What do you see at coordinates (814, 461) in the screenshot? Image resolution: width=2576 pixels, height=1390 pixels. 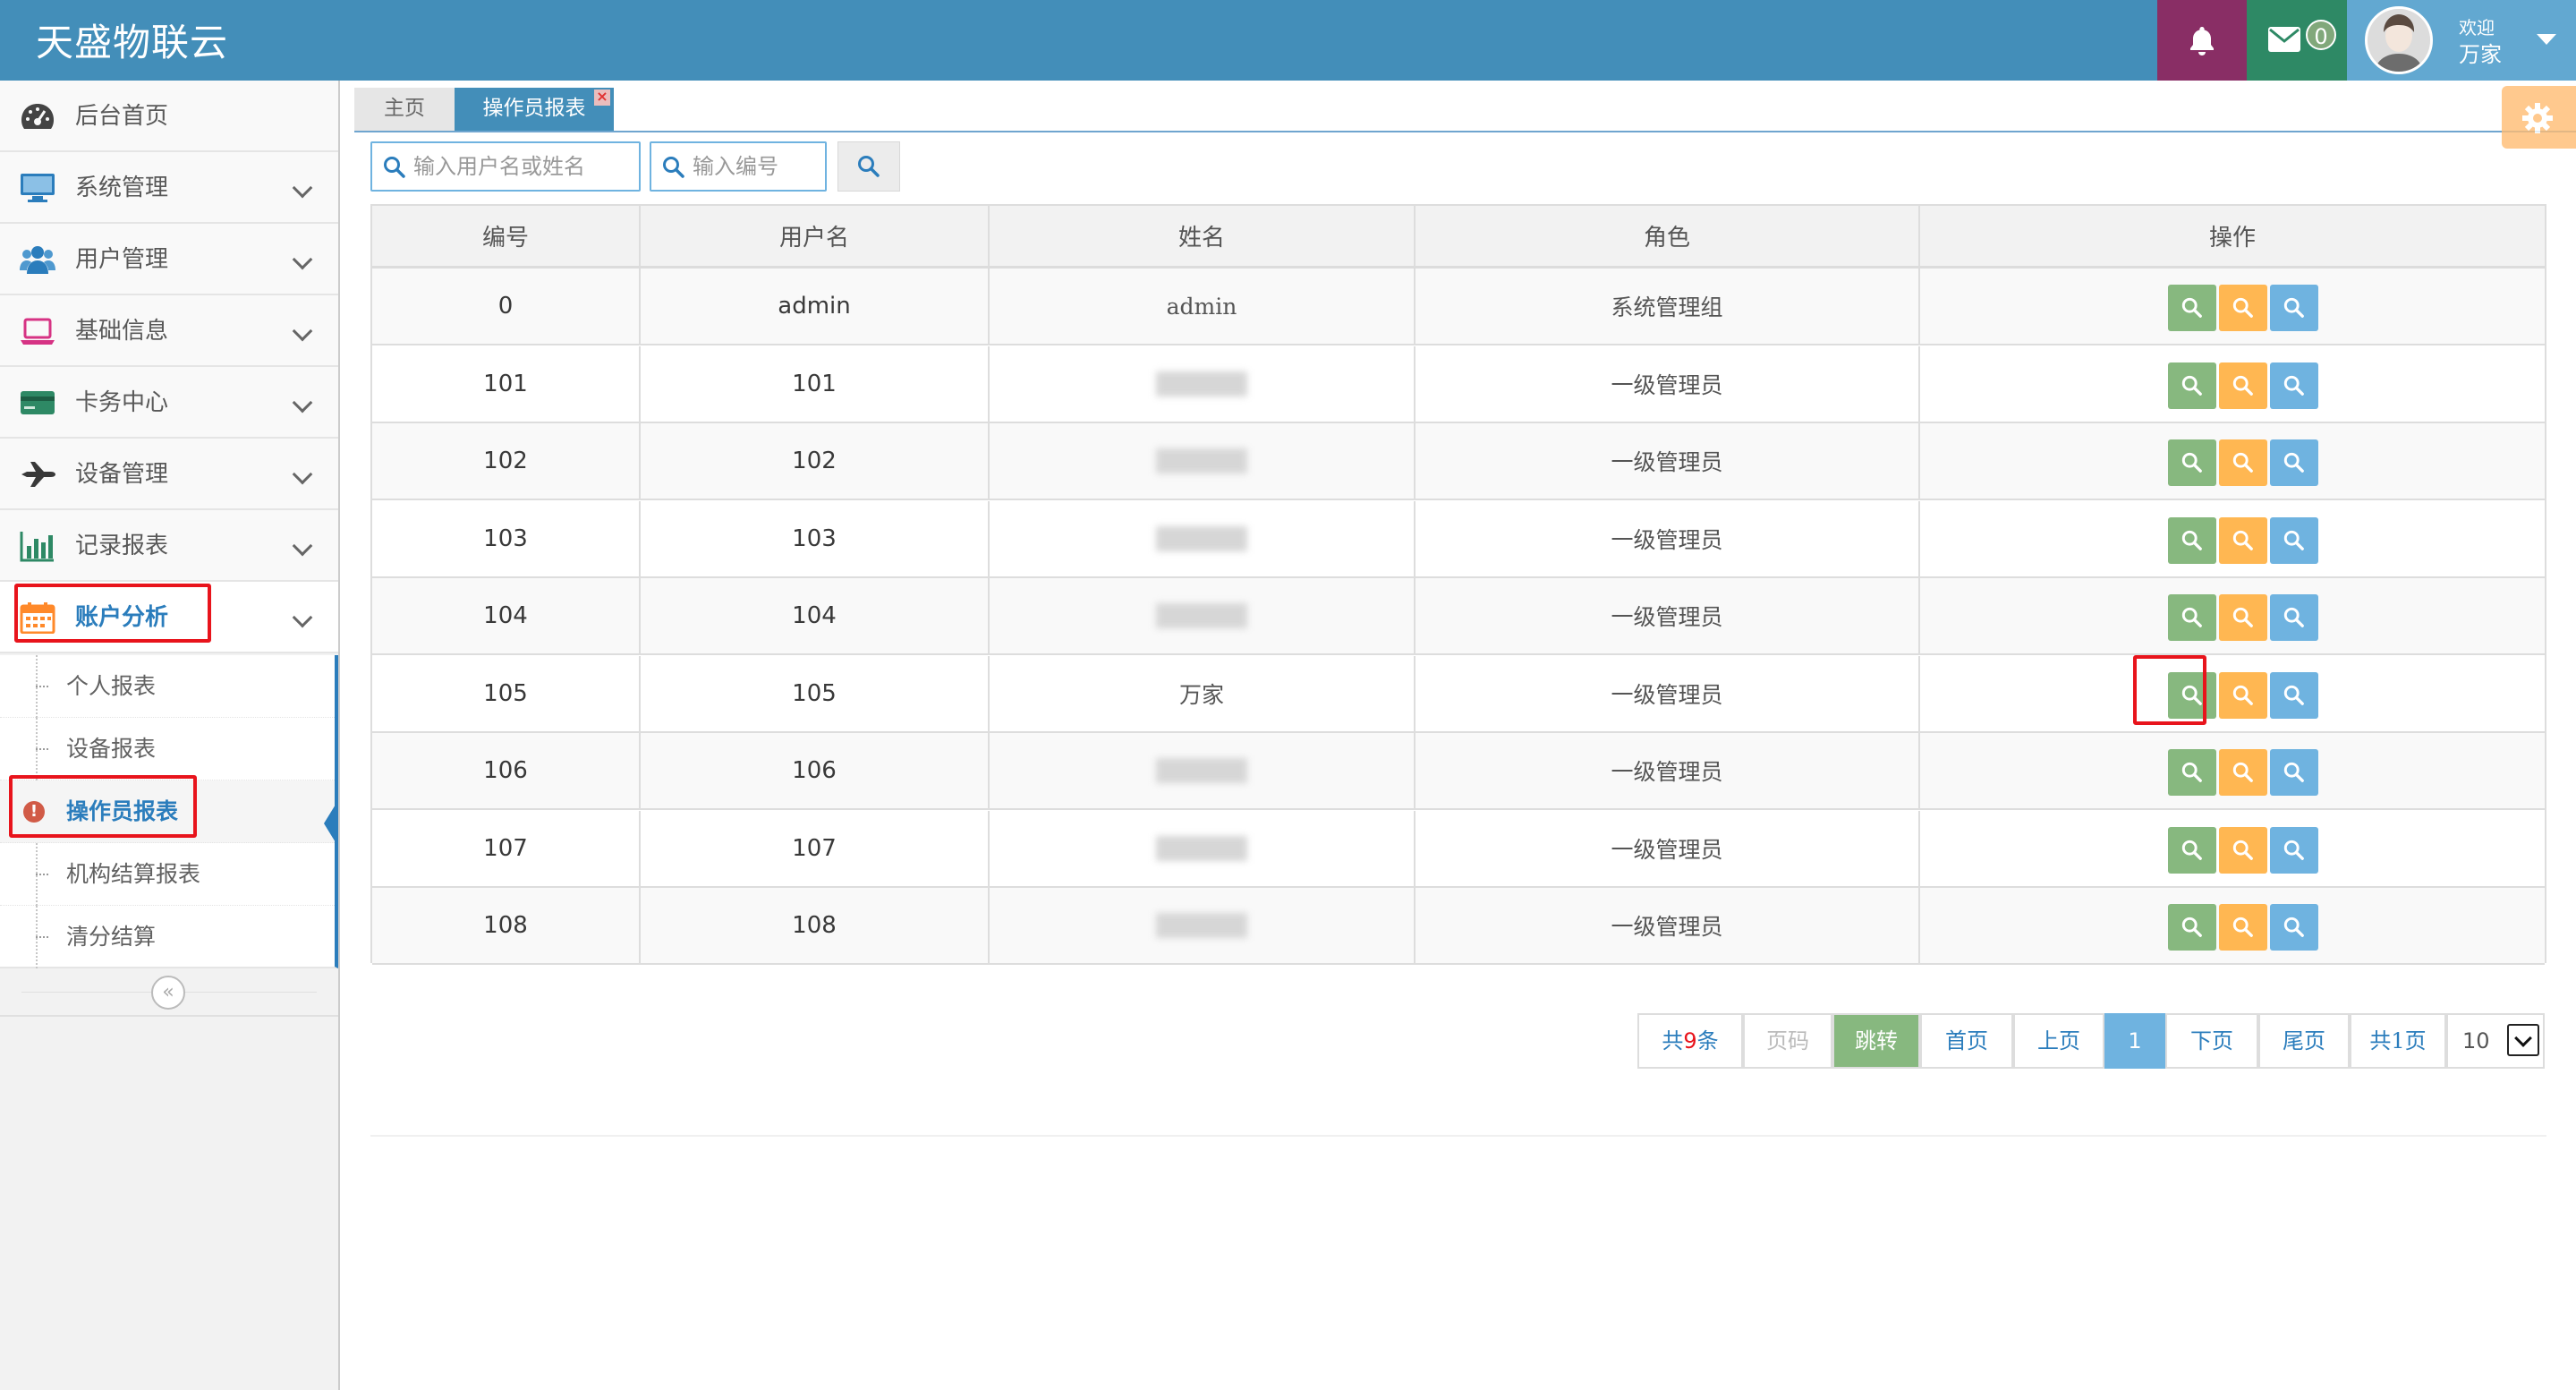 I see `cell-username-text: 102` at bounding box center [814, 461].